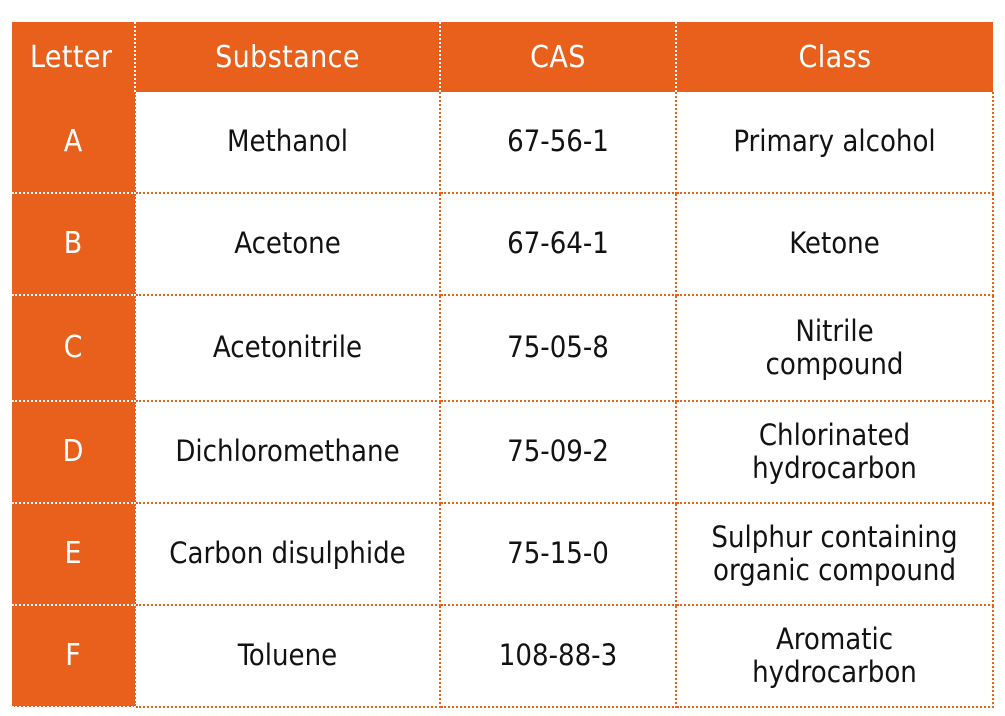 The height and width of the screenshot is (716, 1005). I want to click on cell-letter: B, so click(73, 244).